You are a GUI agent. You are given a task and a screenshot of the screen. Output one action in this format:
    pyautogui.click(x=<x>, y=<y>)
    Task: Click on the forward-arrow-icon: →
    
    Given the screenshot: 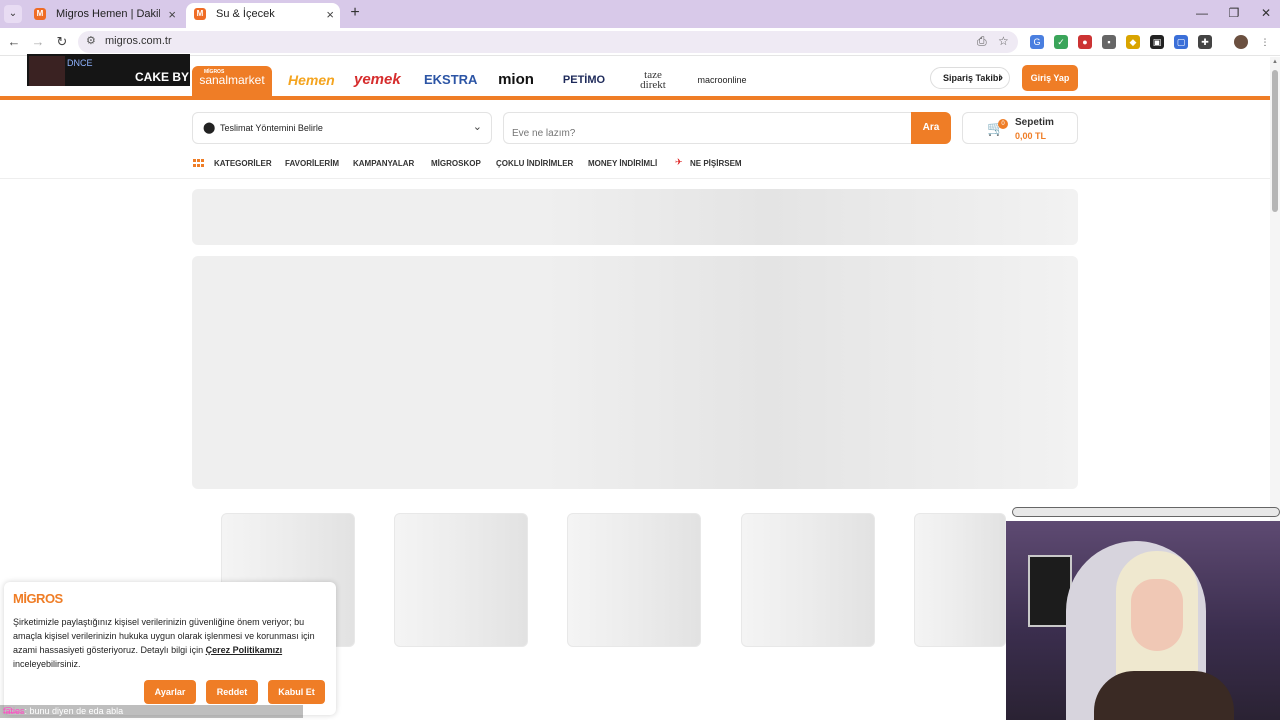 What is the action you would take?
    pyautogui.click(x=38, y=42)
    